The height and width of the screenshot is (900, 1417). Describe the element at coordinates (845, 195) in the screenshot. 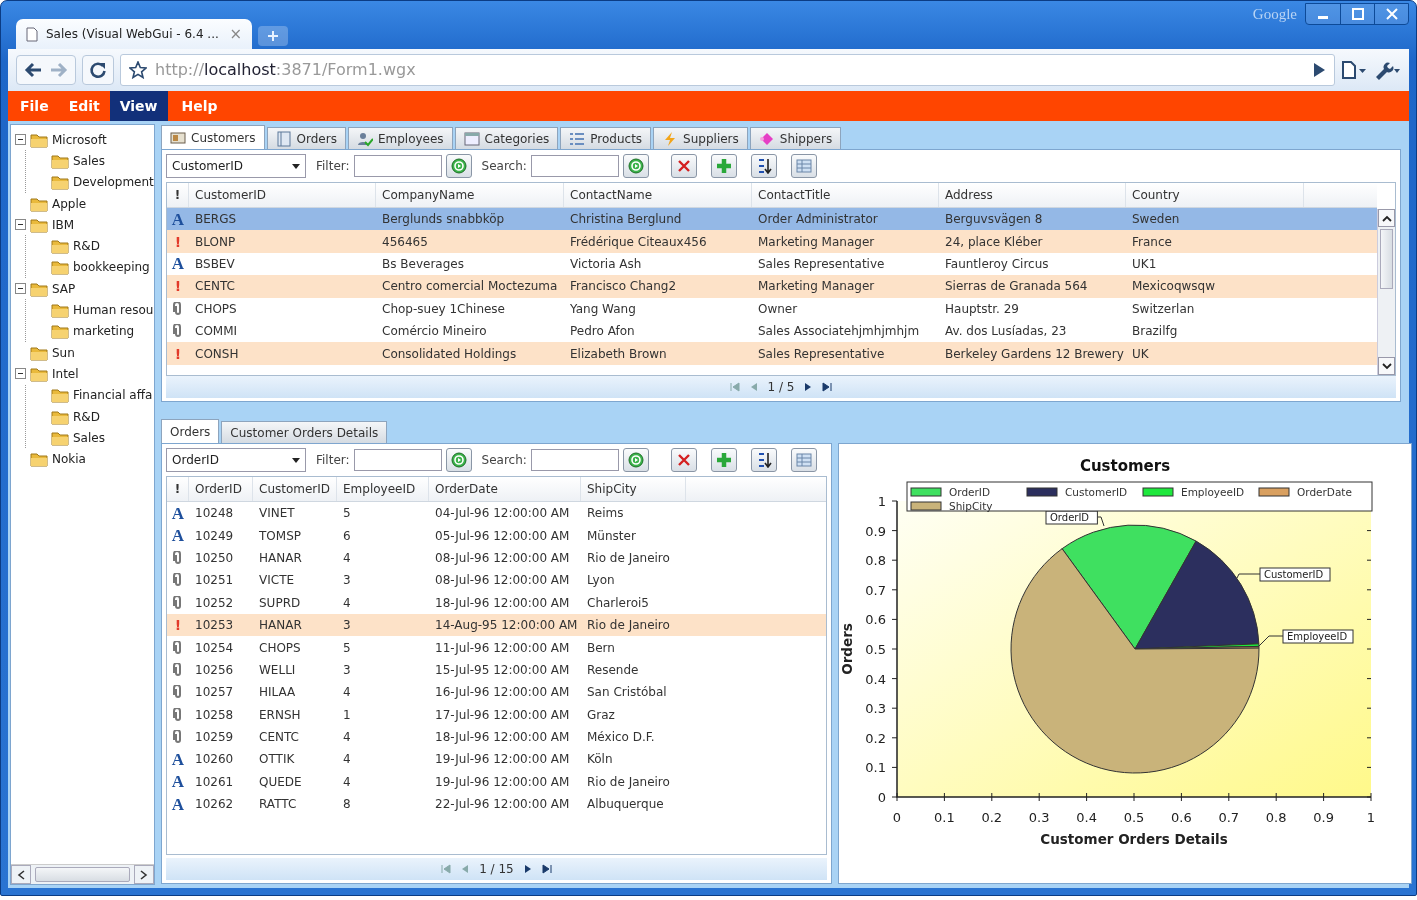

I see `column-header: ContactTitle` at that location.